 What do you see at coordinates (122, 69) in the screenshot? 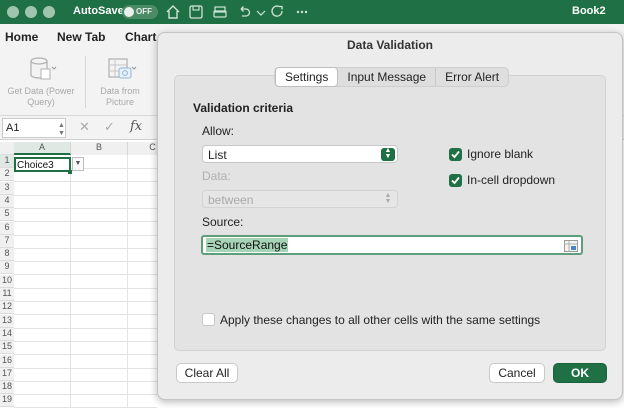
I see `picture-table-icon` at bounding box center [122, 69].